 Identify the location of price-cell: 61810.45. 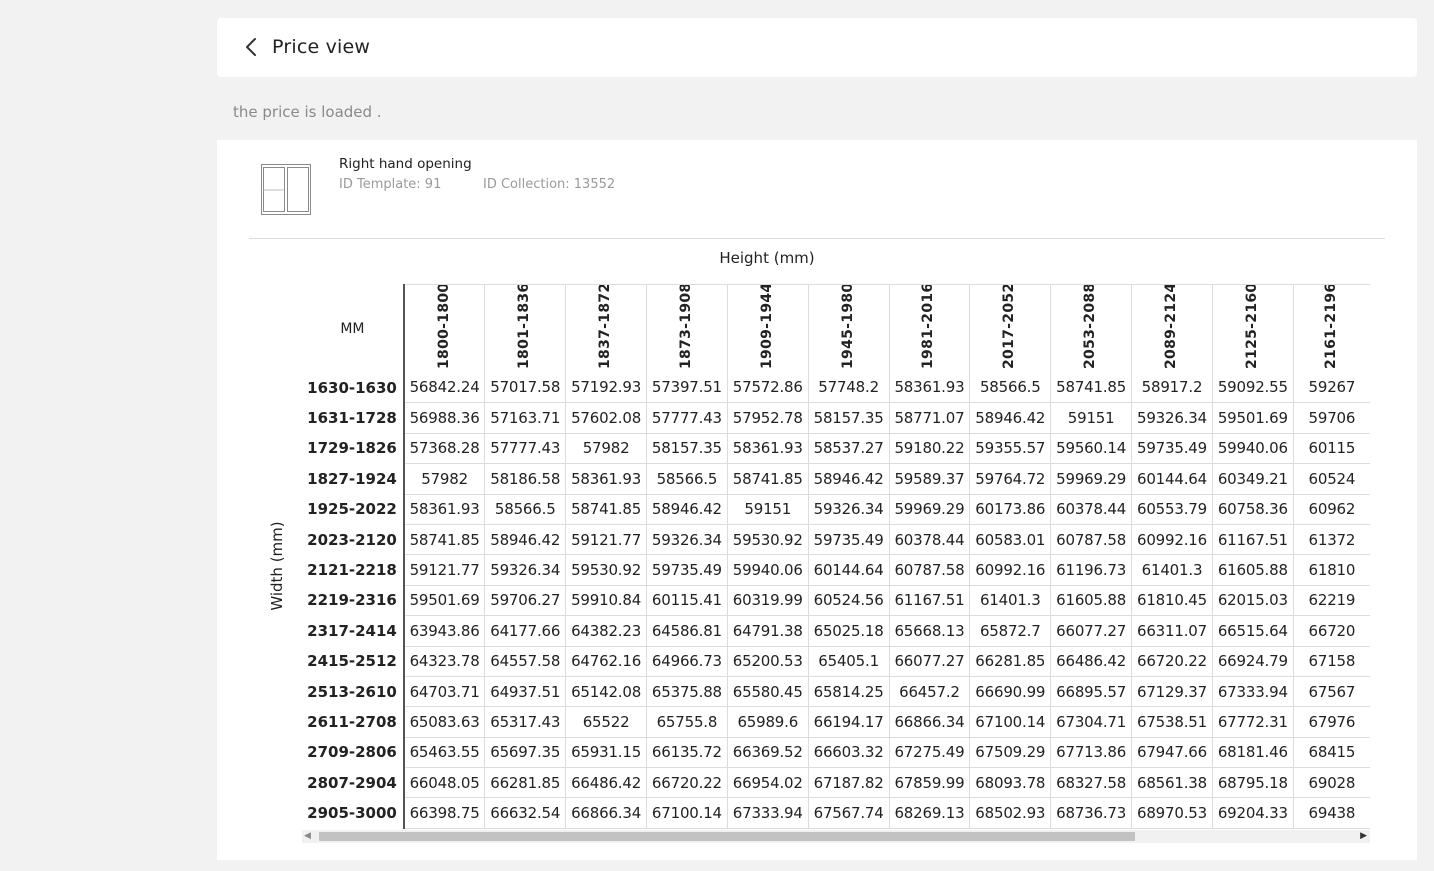
(1172, 601).